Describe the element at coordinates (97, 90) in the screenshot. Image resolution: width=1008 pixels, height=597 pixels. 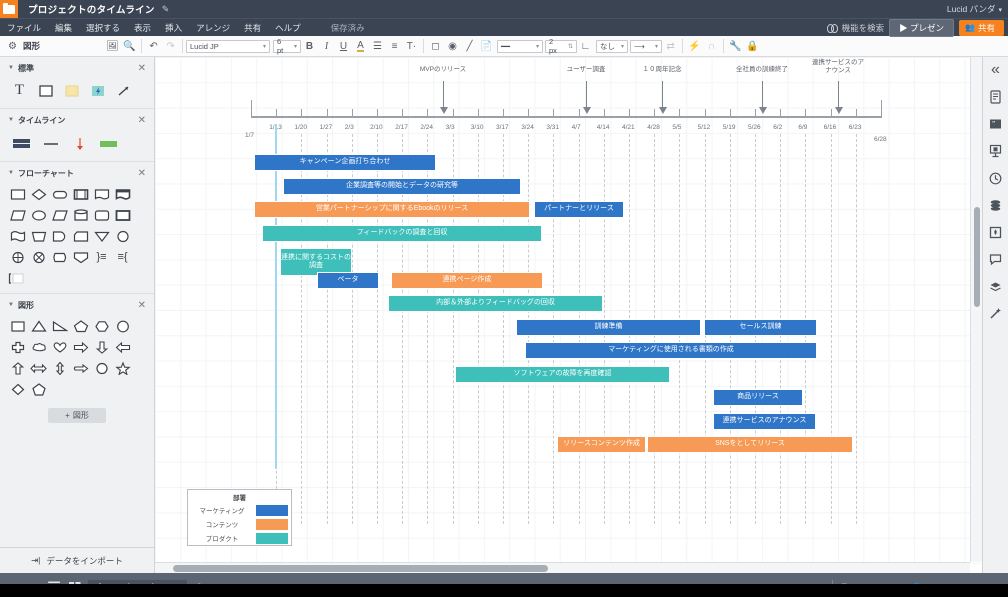
I see `action-lightning-icon` at that location.